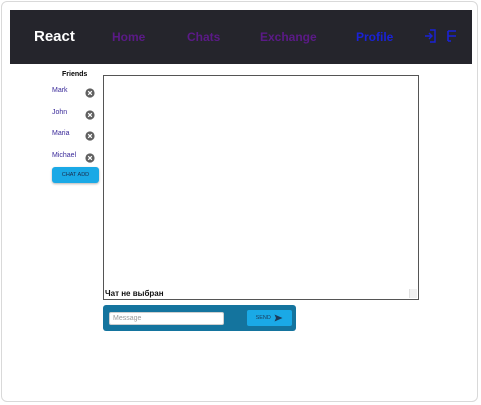 This screenshot has height=405, width=481. Describe the element at coordinates (59, 112) in the screenshot. I see `friend-name: John` at that location.